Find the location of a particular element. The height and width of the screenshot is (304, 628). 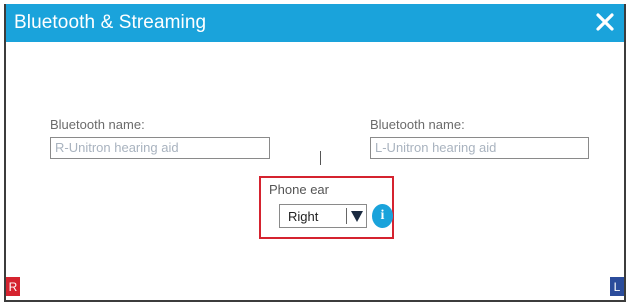

close-icon is located at coordinates (605, 22).